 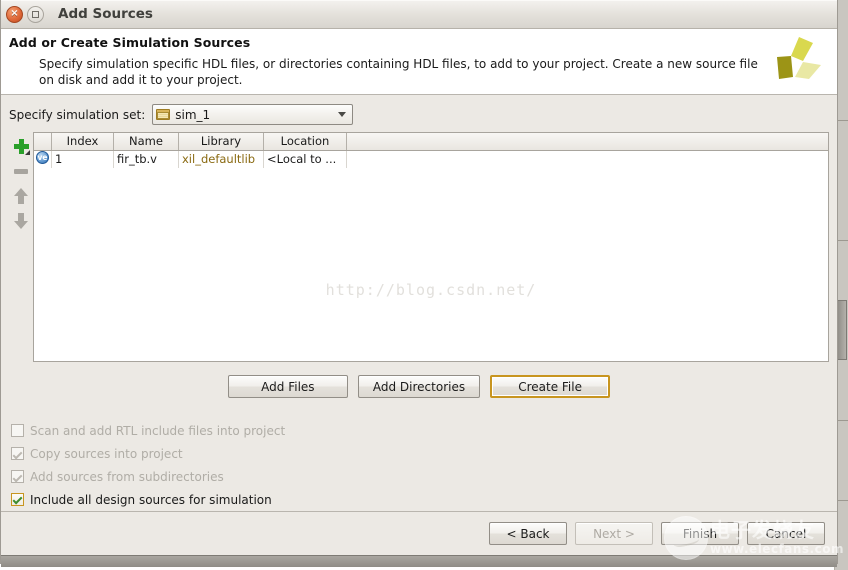 I want to click on simulation-set-value: sim_1, so click(x=193, y=114).